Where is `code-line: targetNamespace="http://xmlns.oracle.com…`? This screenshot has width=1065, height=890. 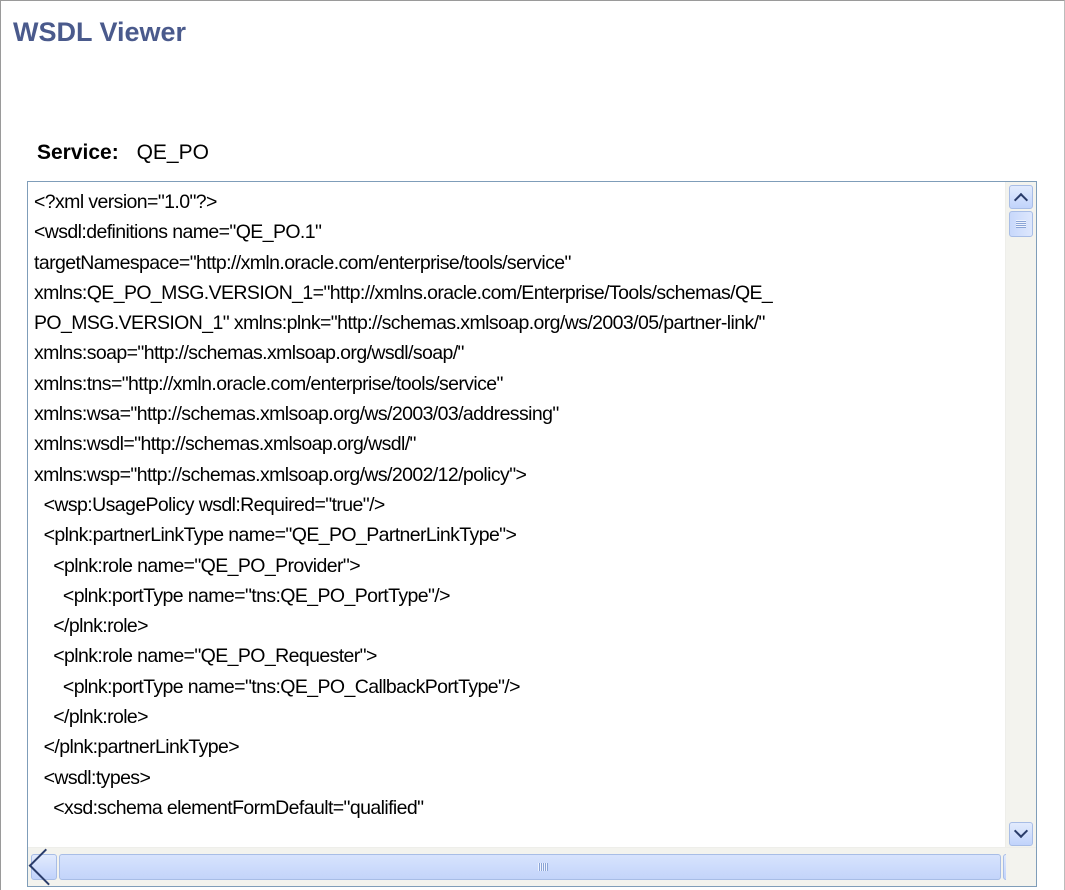
code-line: targetNamespace="http://xmlns.oracle.com… is located at coordinates (532, 825).